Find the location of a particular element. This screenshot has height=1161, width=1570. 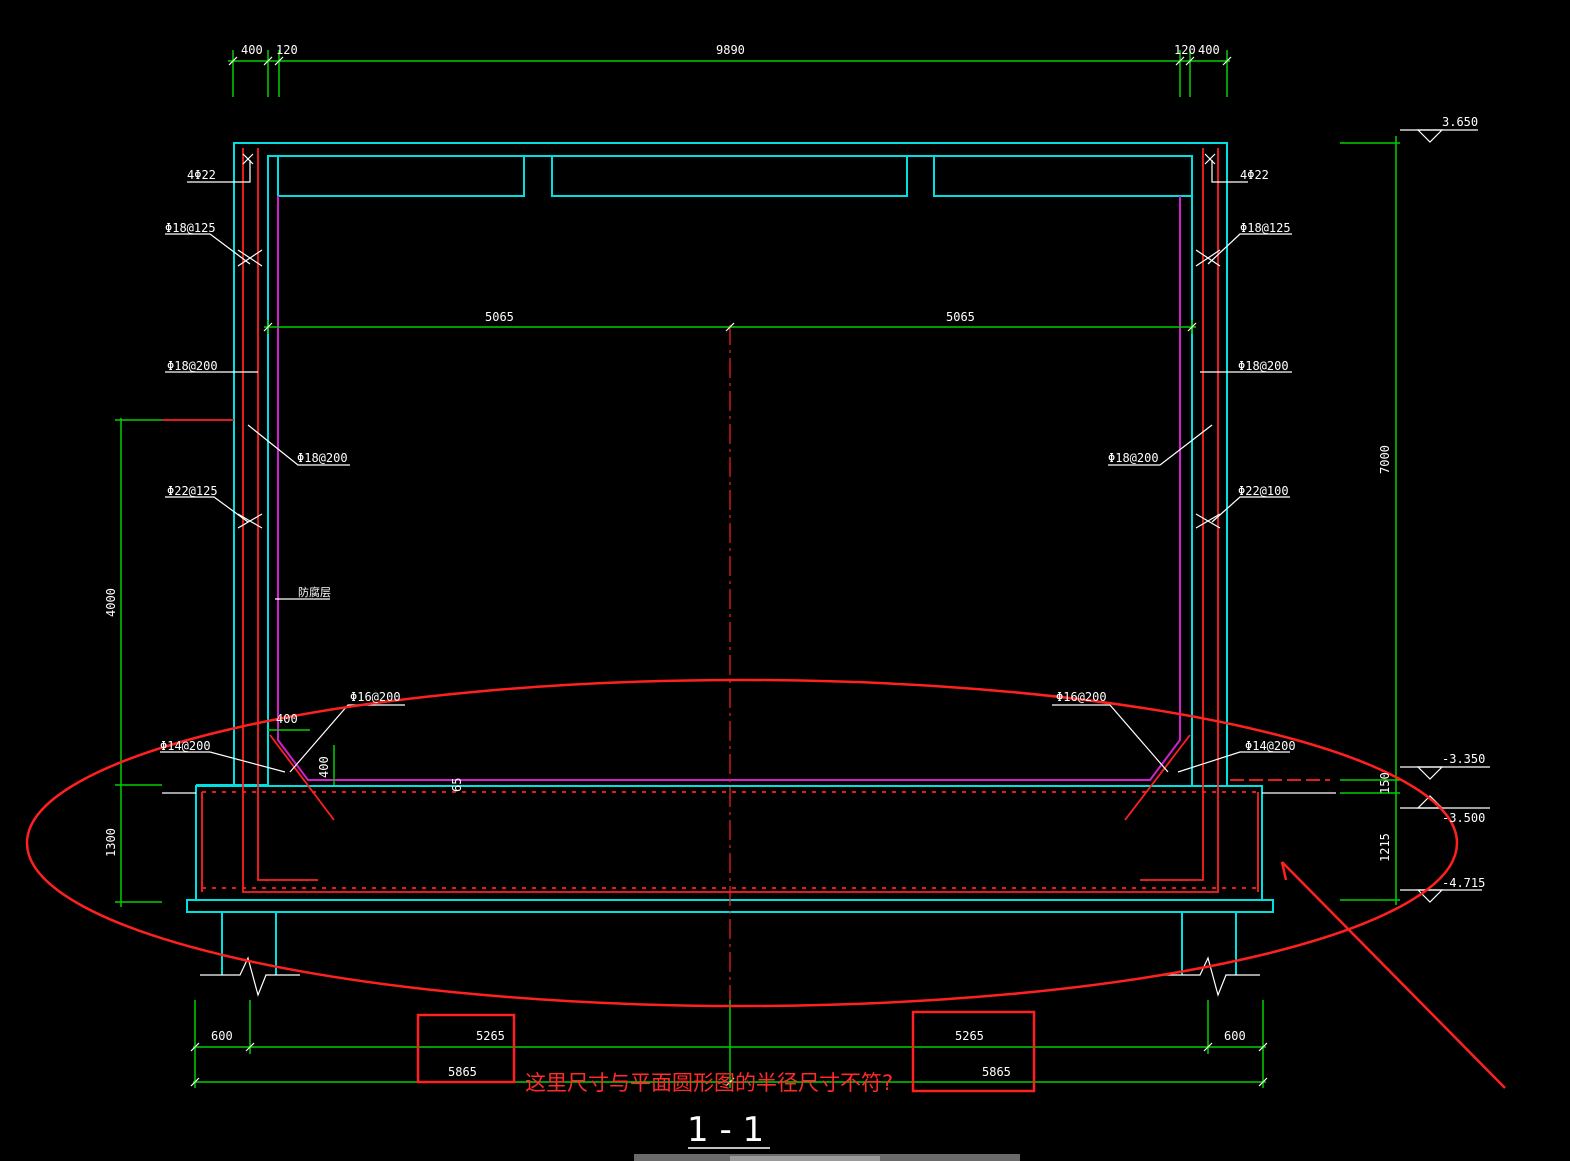

dim-bottom-left-outer: 5865 is located at coordinates (462, 1072).